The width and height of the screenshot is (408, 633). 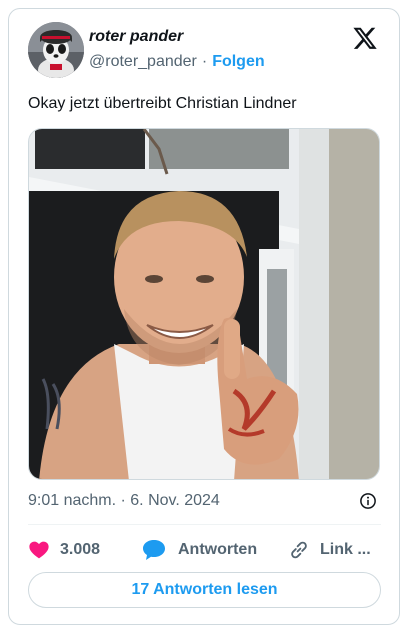 What do you see at coordinates (204, 524) in the screenshot?
I see `divider` at bounding box center [204, 524].